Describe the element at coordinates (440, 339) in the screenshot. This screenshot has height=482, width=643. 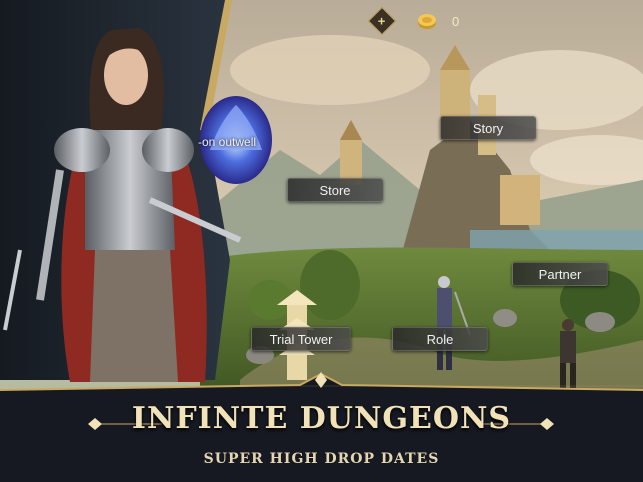
I see `role-button: Role` at that location.